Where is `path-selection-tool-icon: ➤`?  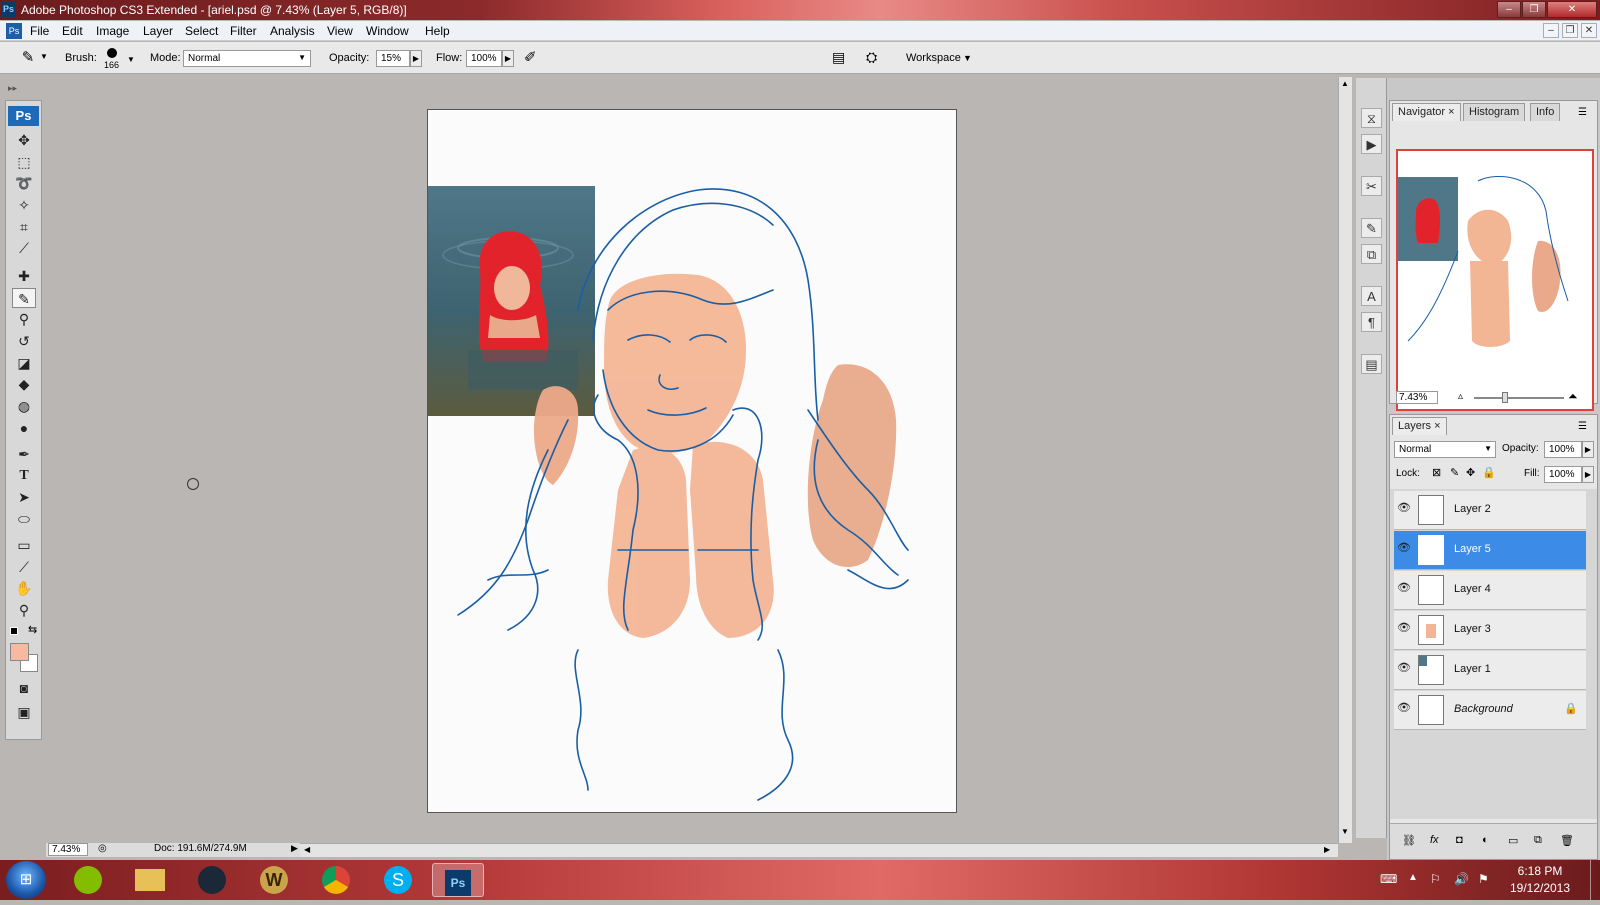 path-selection-tool-icon: ➤ is located at coordinates (24, 497).